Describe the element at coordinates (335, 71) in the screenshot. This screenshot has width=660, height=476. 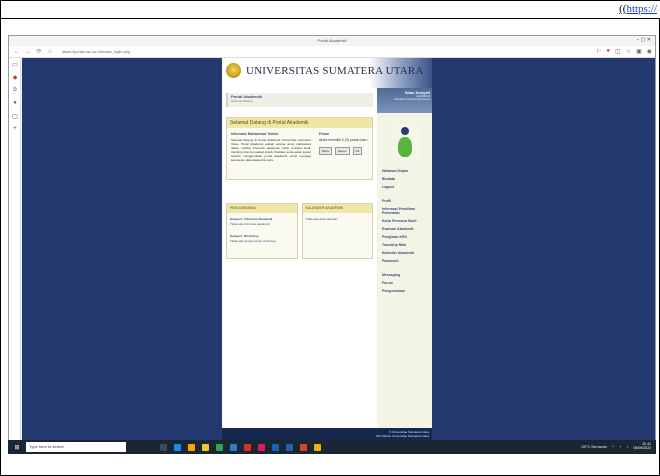
I see `university-name: UNIVERSITAS SUMATERA UTARA` at that location.